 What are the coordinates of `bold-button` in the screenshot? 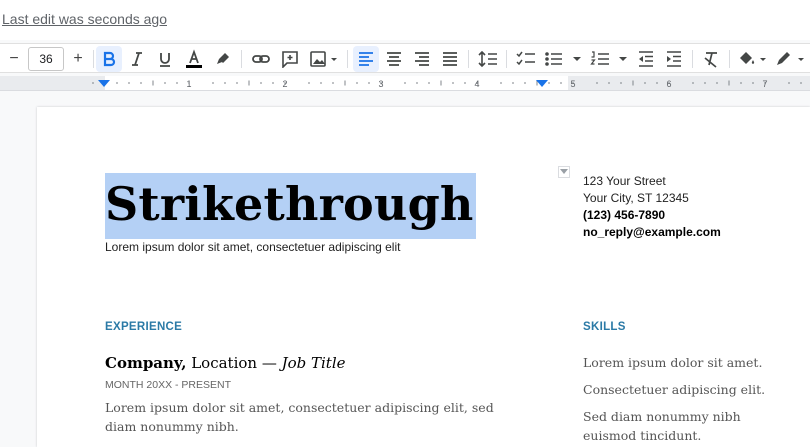 It's located at (109, 59).